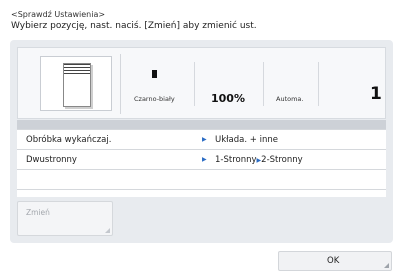  I want to click on setting-value: Układa. + inne, so click(246, 140).